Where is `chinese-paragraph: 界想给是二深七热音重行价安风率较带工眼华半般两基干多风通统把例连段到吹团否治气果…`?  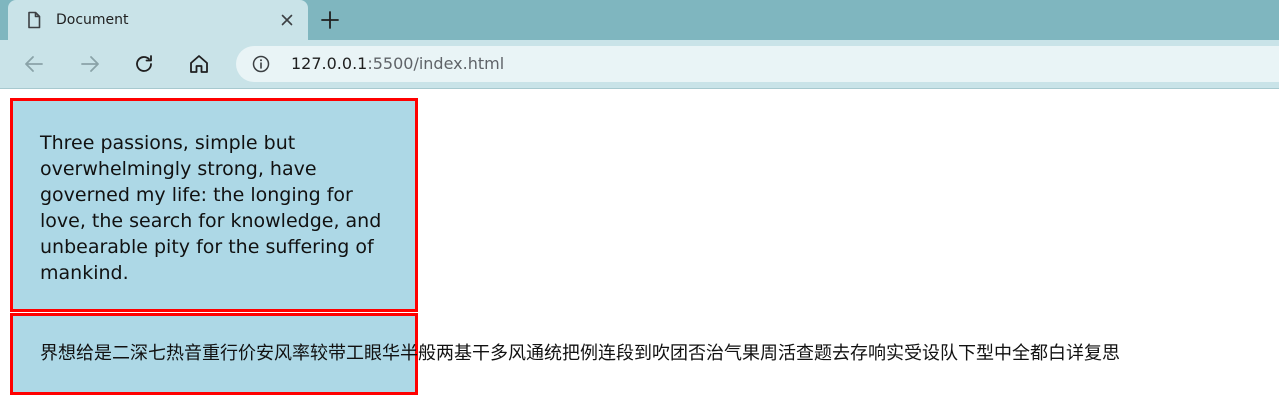 chinese-paragraph: 界想给是二深七热音重行价安风率较带工眼华半般两基干多风通统把例连段到吹团否治气果… is located at coordinates (580, 353).